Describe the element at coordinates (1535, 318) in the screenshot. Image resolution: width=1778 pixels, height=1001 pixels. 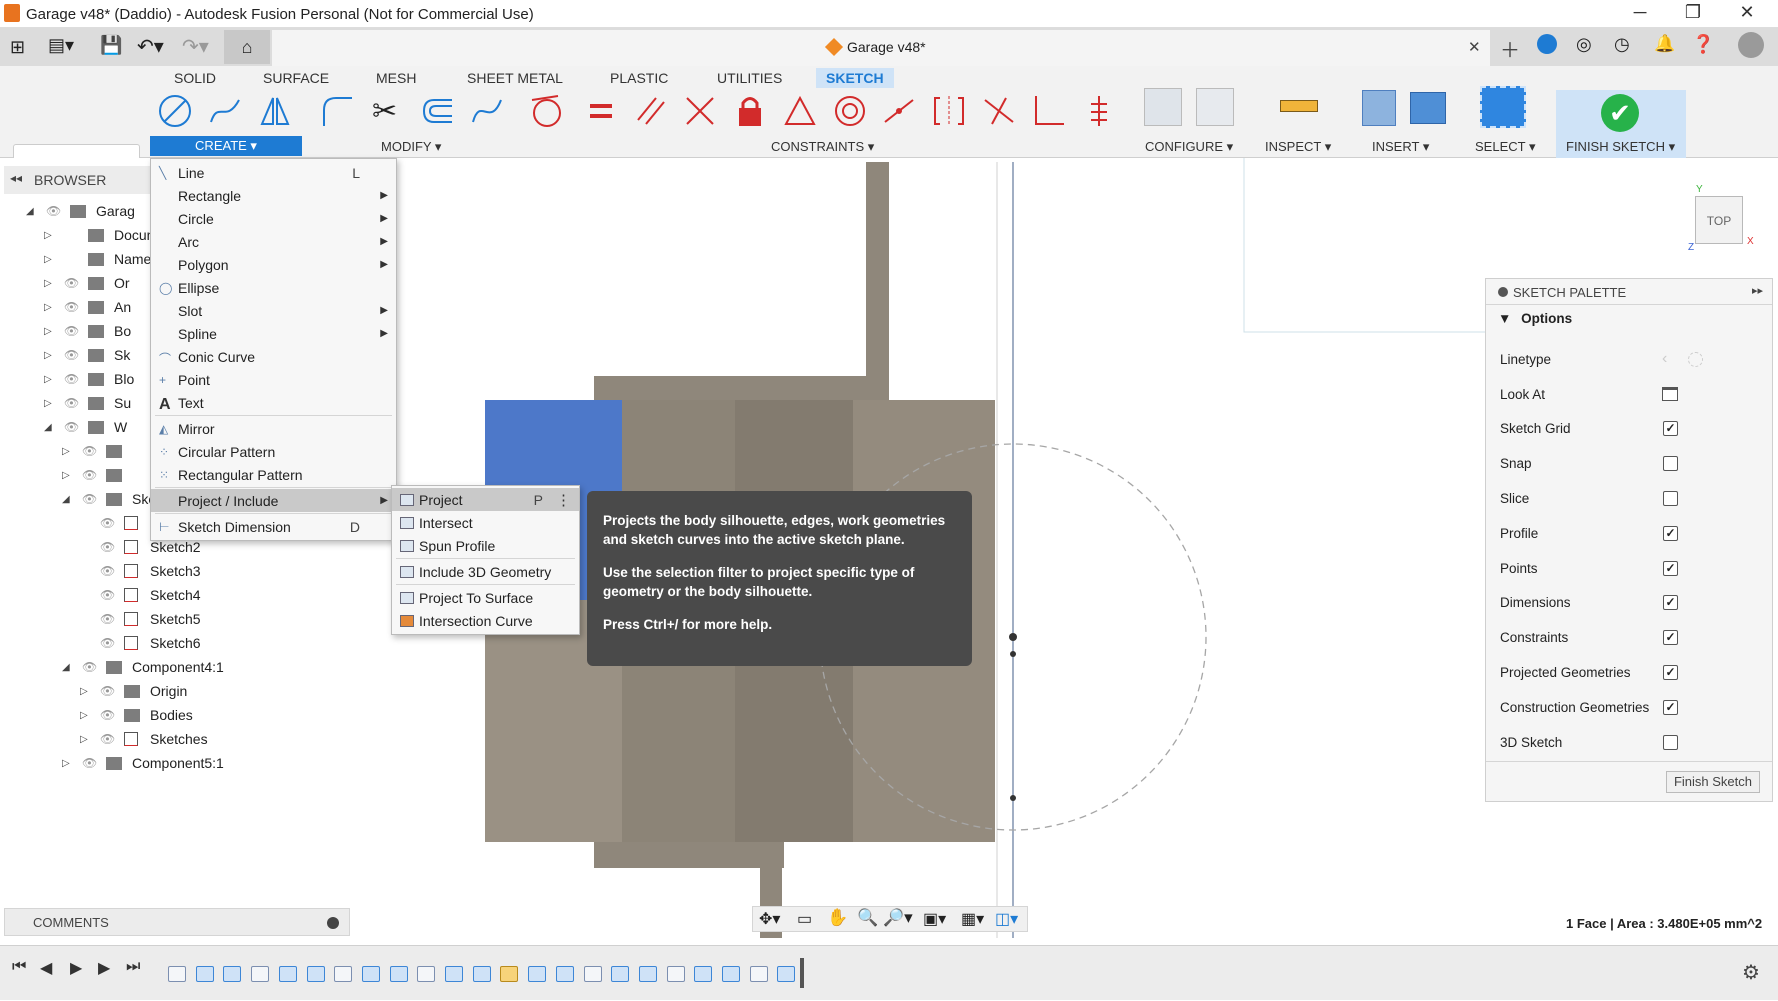
I see `palette-options-section: ▼ Options` at that location.